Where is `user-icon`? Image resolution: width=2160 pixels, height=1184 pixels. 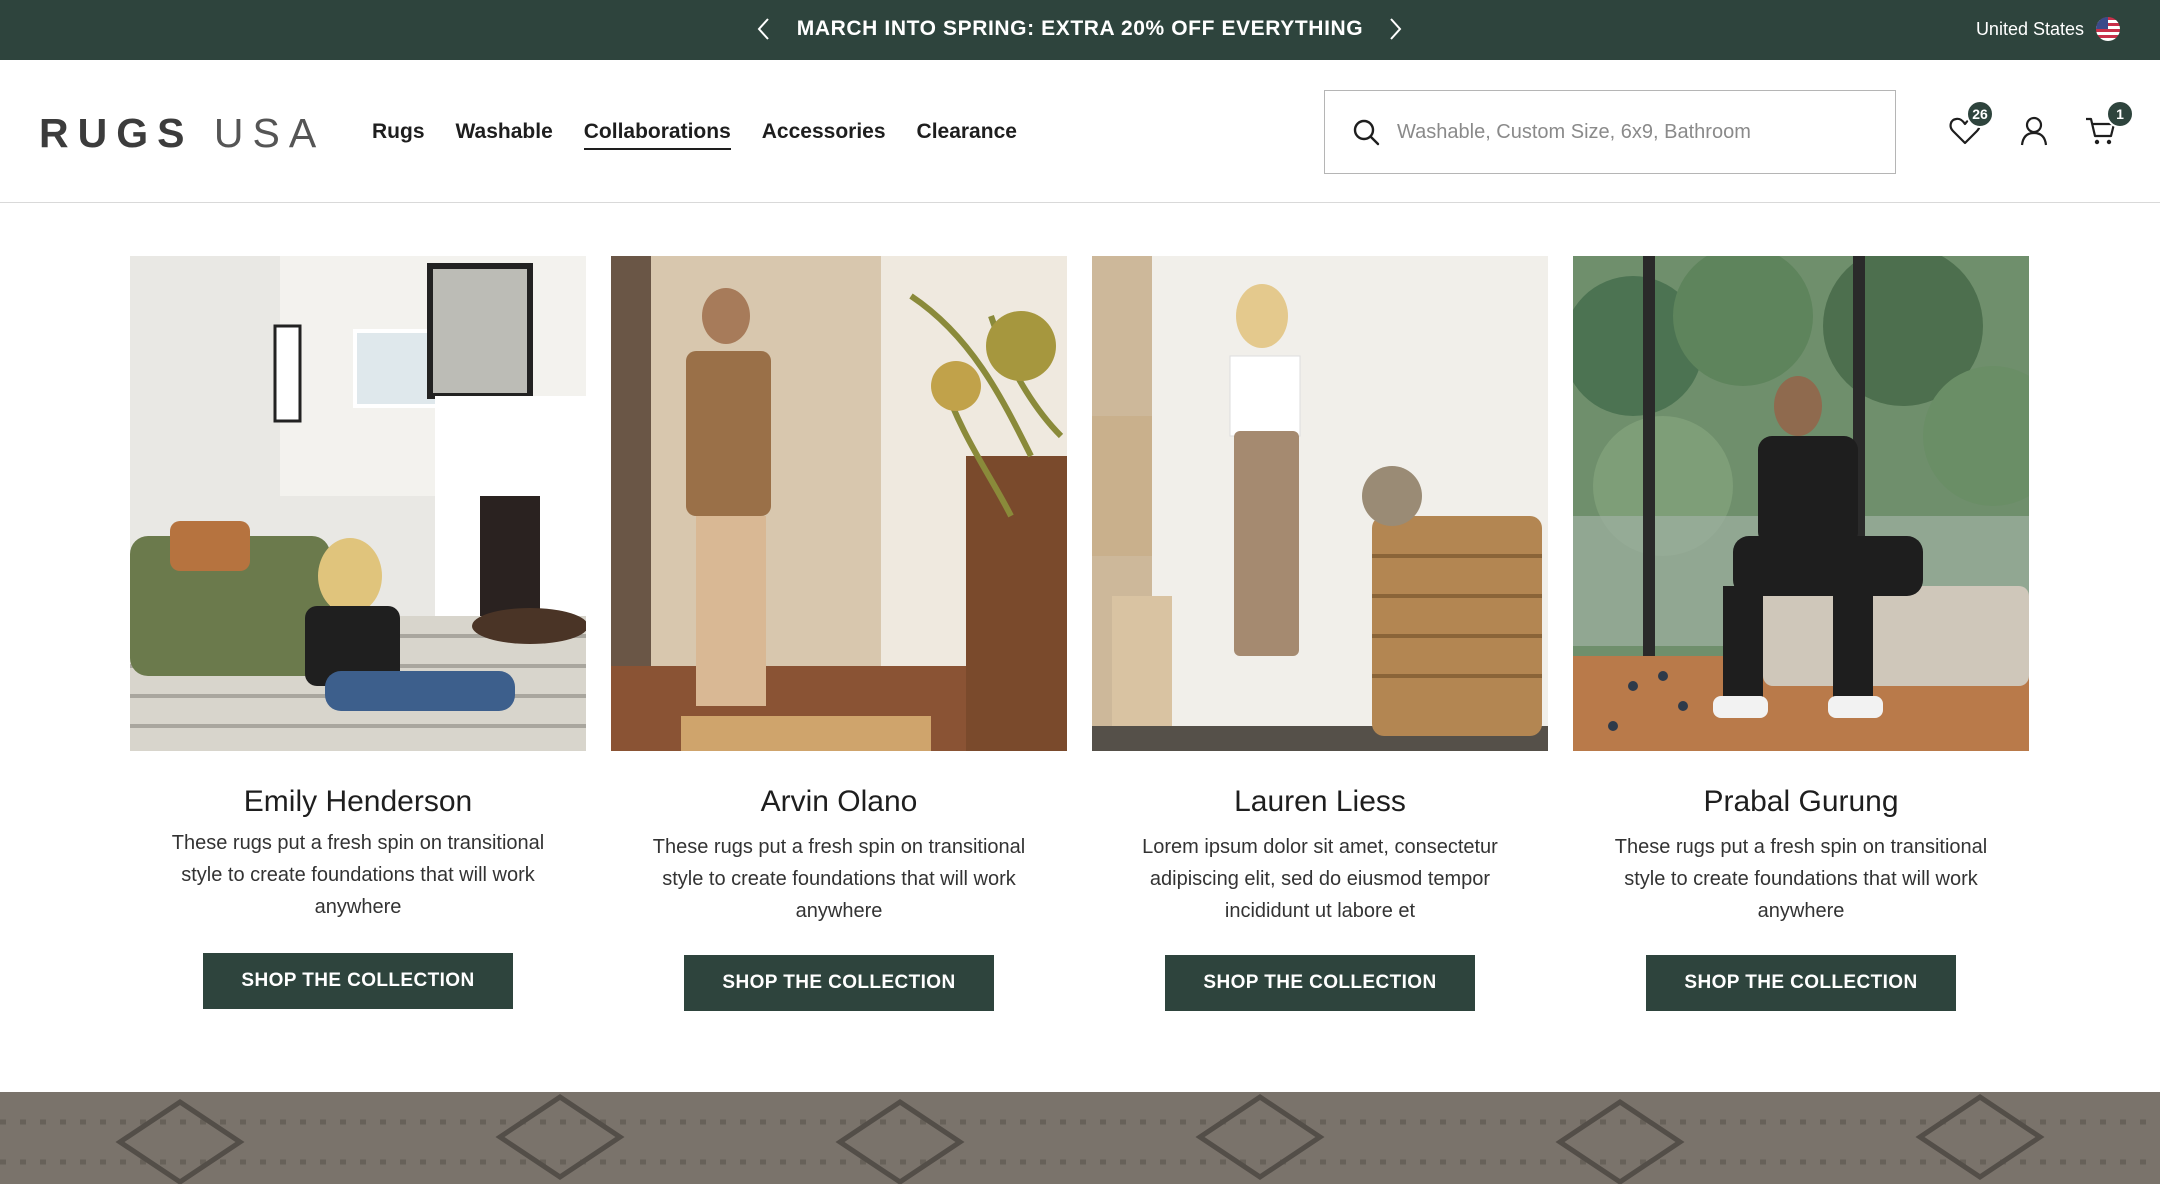
user-icon is located at coordinates (2034, 131).